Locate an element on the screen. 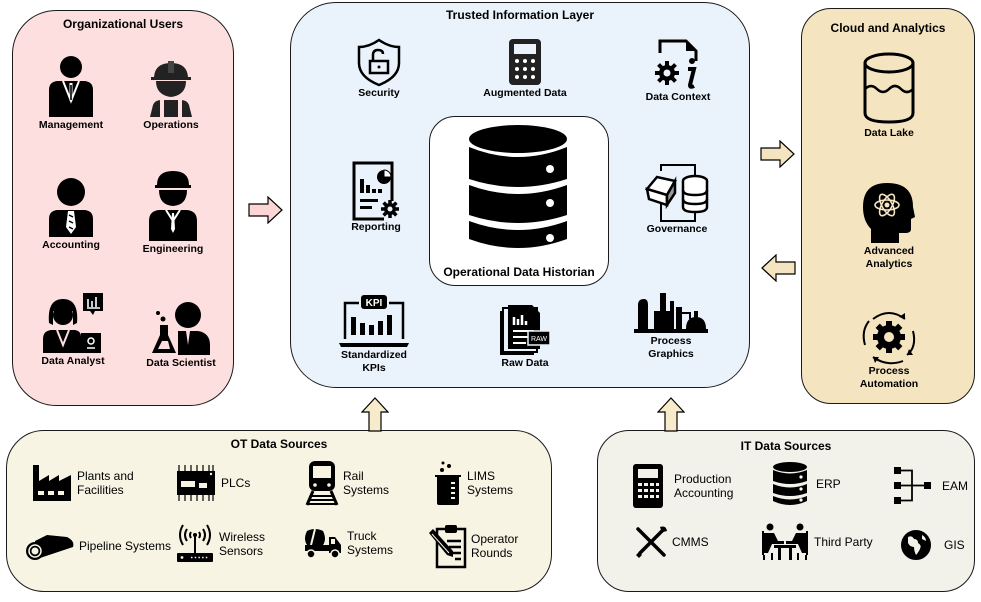  org-item-management: Management is located at coordinates (71, 93).